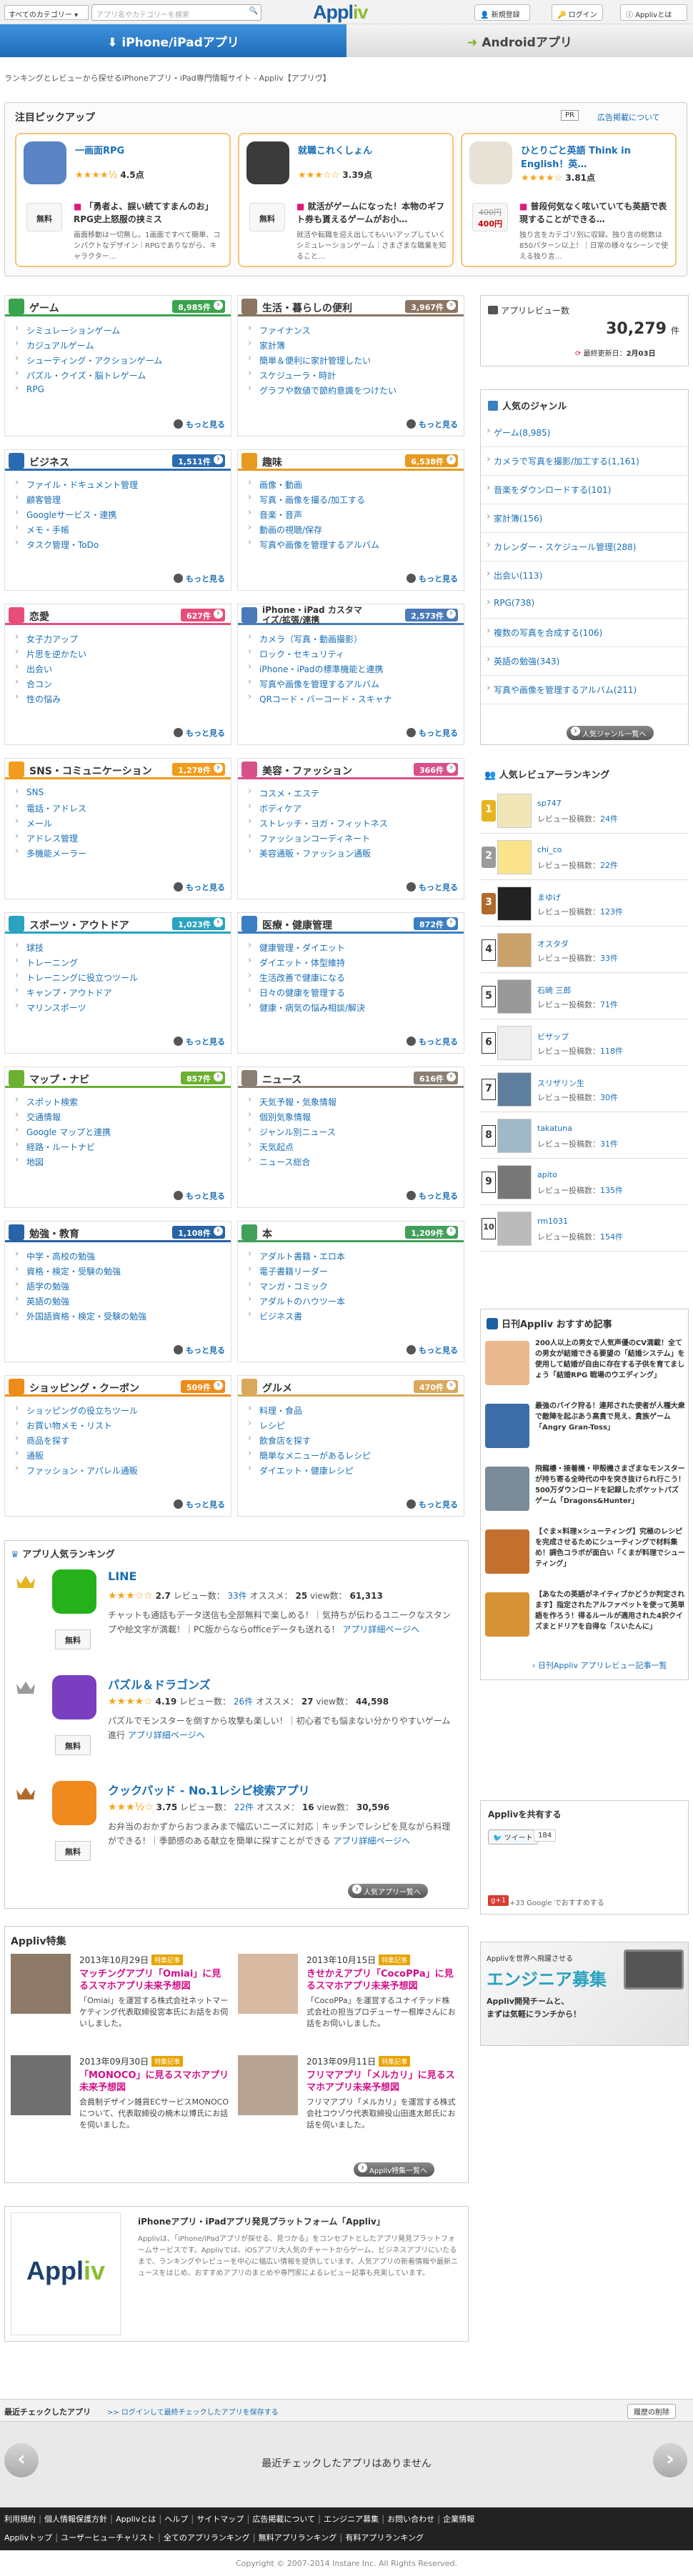  I want to click on genre-link: 生活改善で健康になる, so click(306, 978).